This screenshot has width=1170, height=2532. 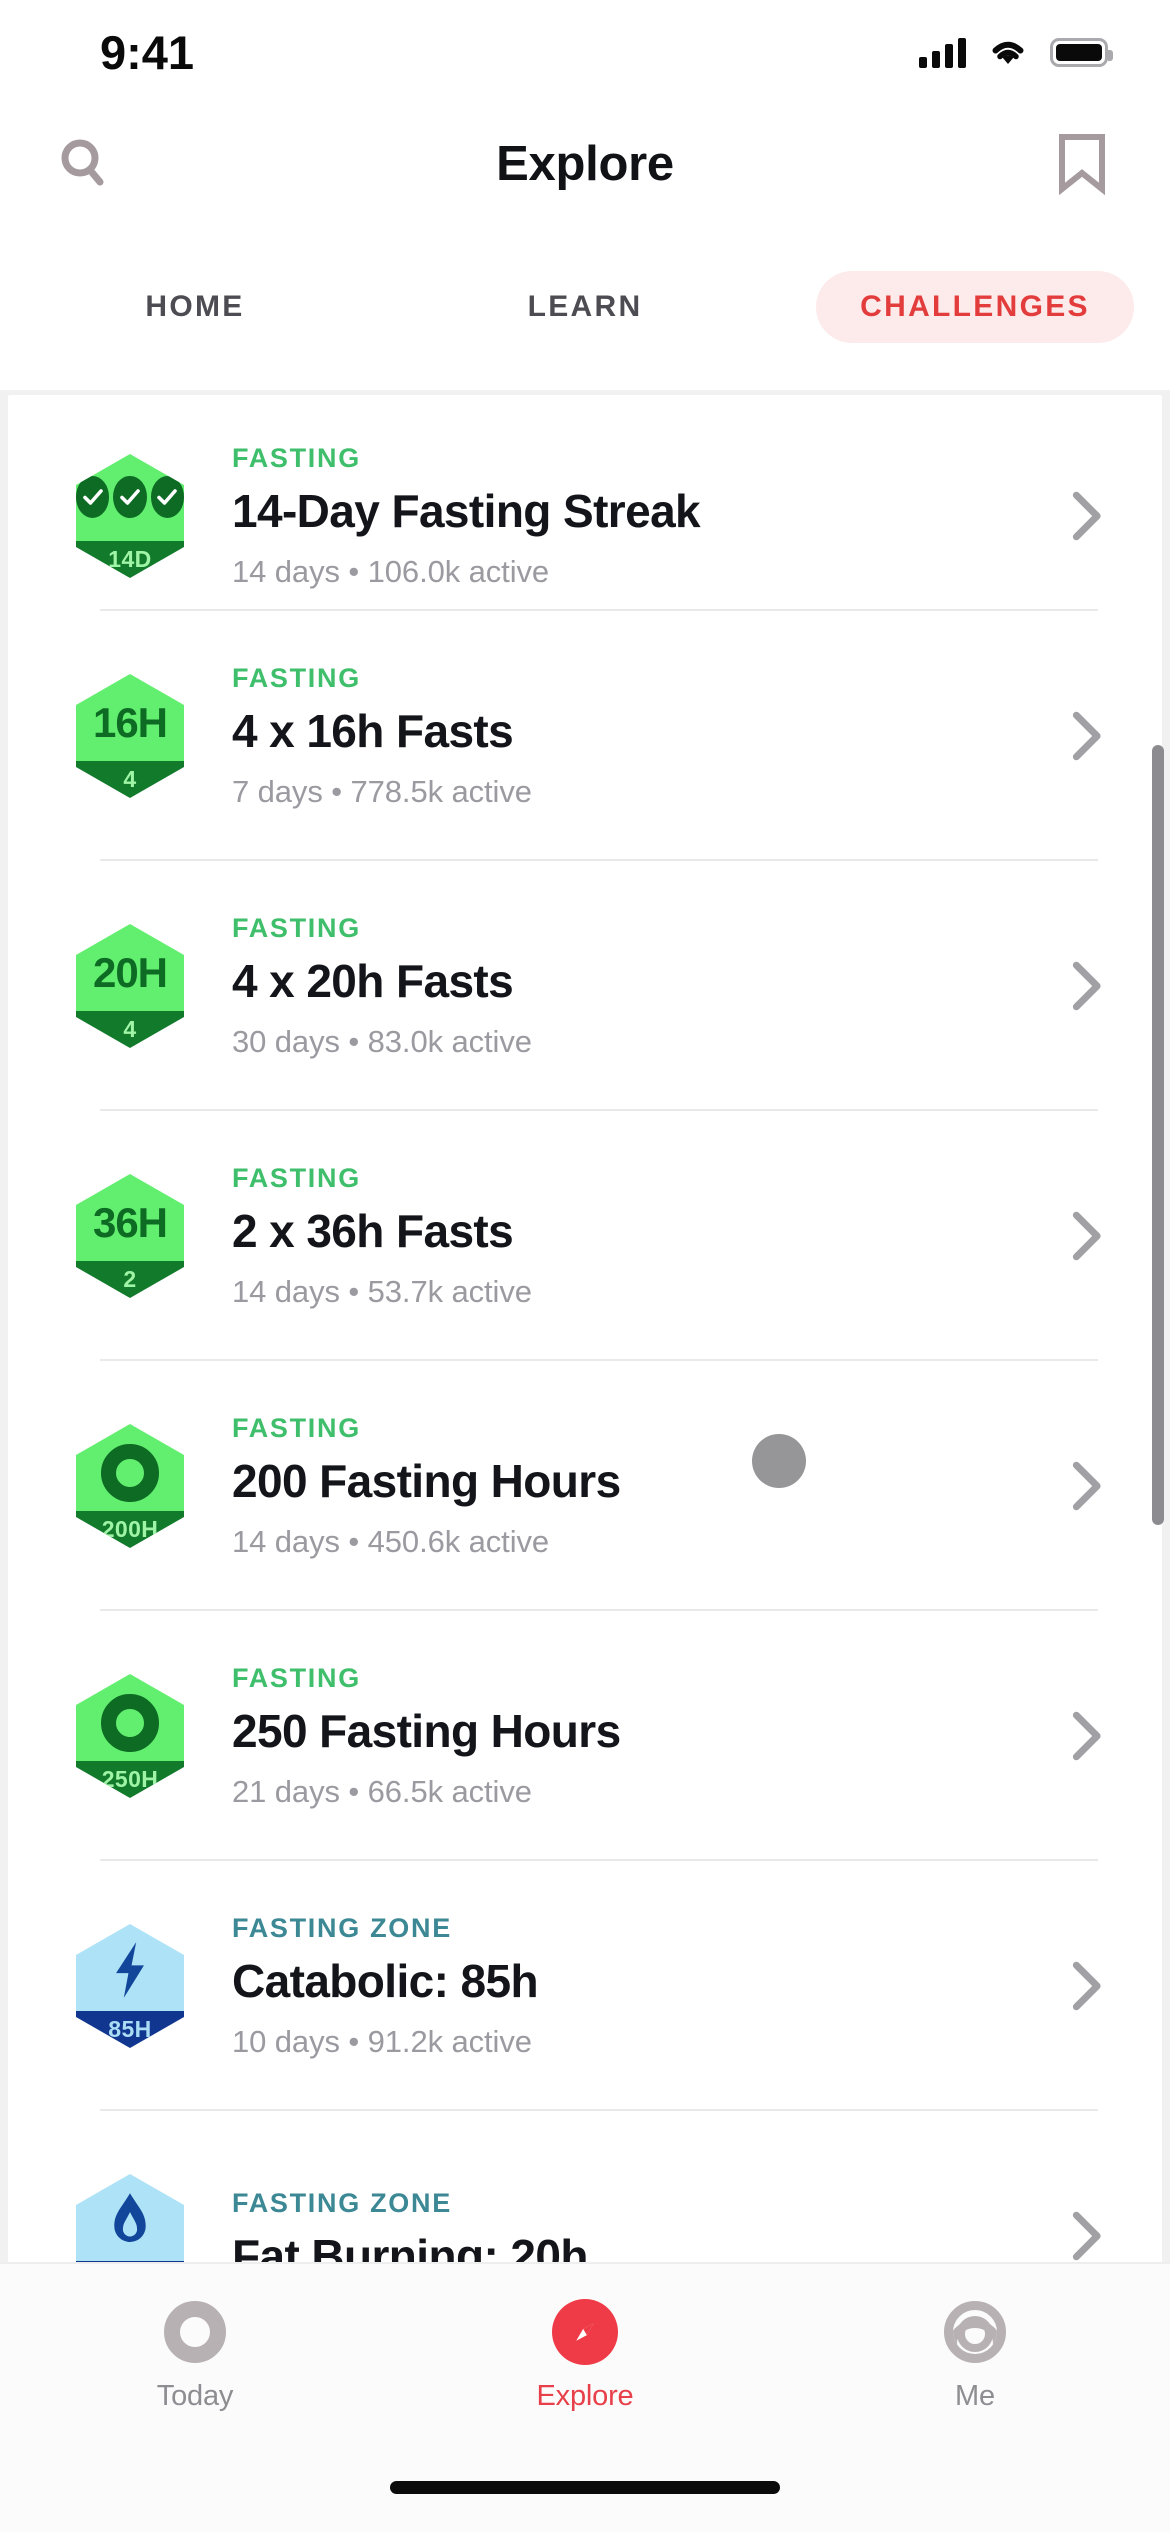 I want to click on tab-home-label: HOME, so click(x=195, y=306).